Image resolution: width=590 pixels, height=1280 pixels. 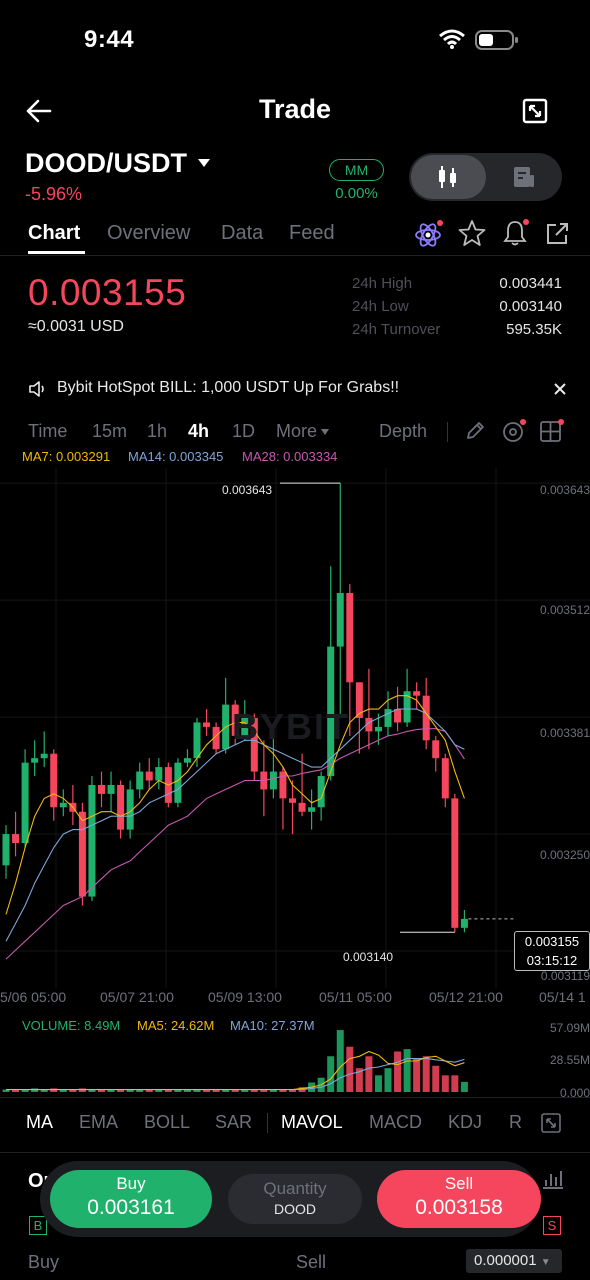 I want to click on tf-time: Time, so click(x=47, y=431).